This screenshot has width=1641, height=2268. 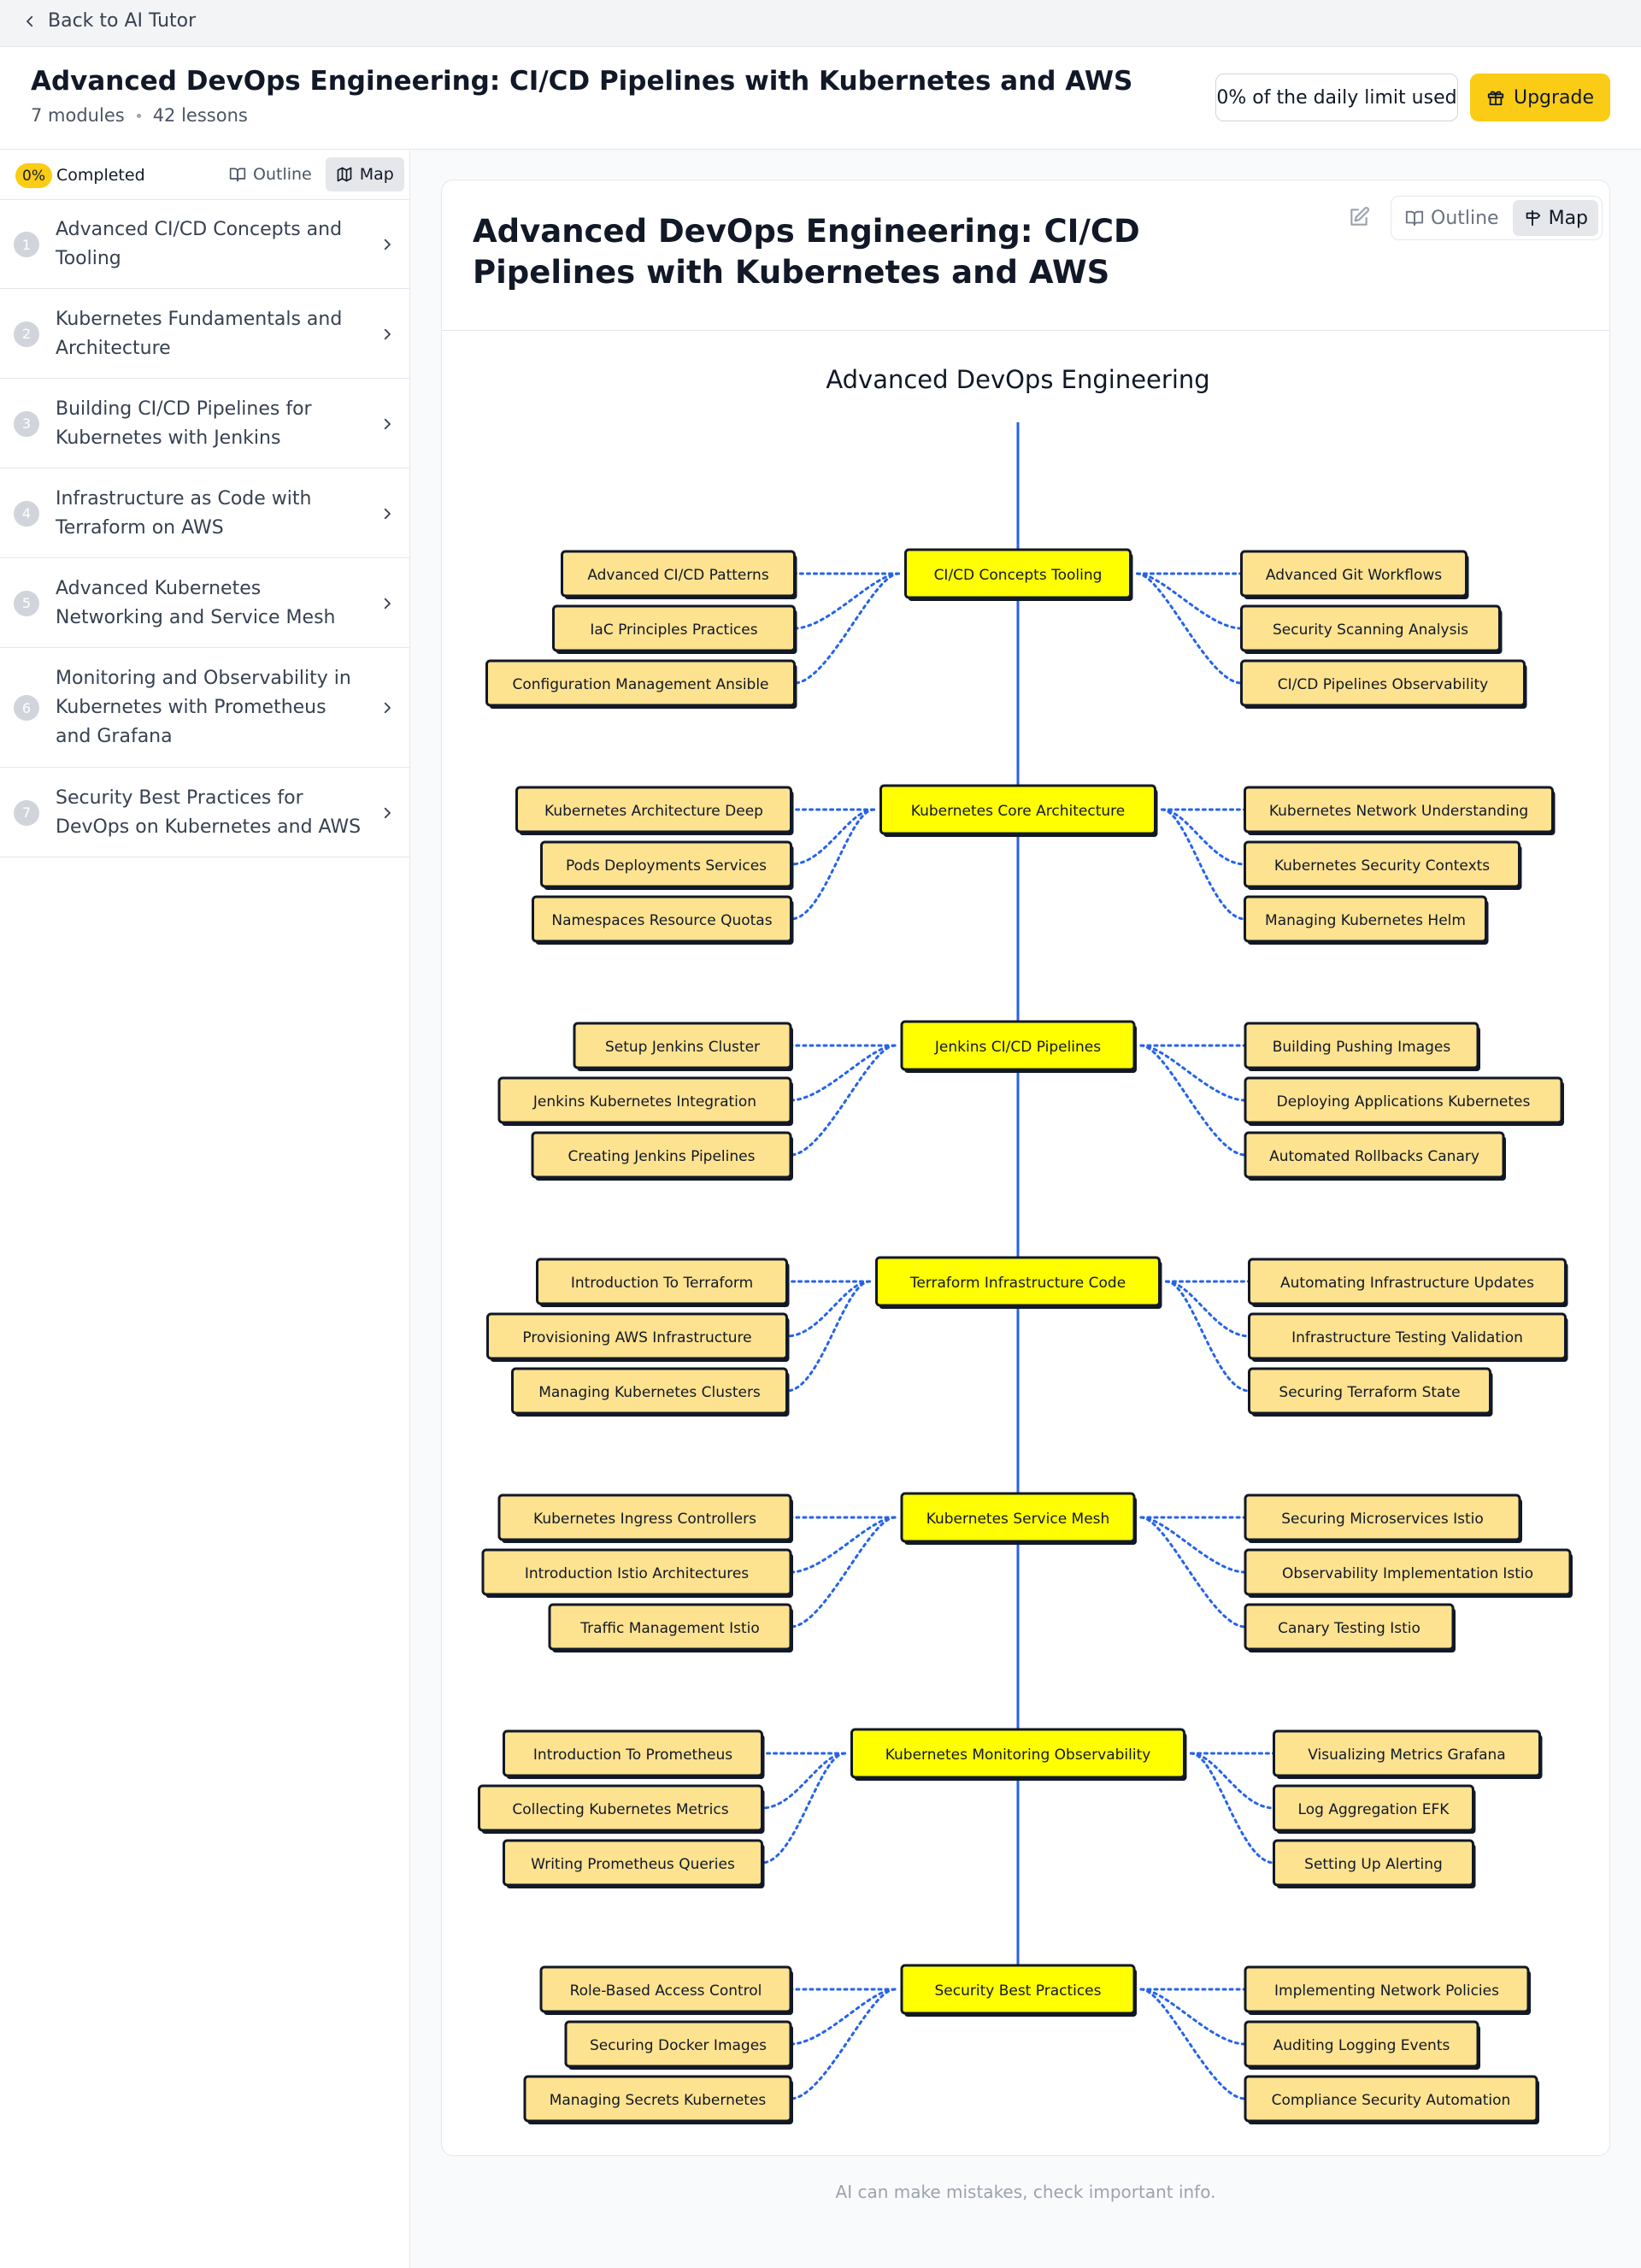 I want to click on back-link: Back to AI Tutor, so click(x=109, y=21).